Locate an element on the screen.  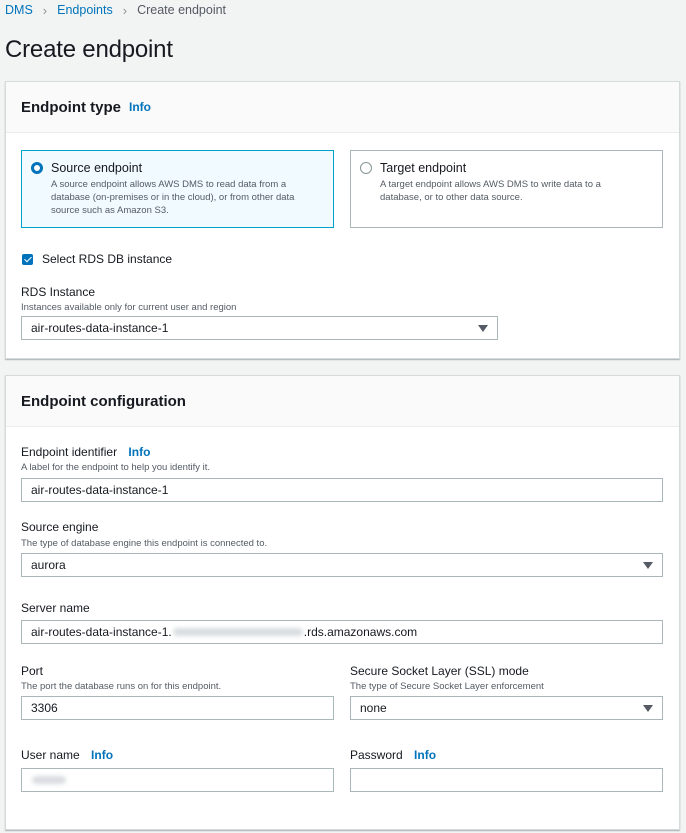
rds-checkbox is located at coordinates (27, 259).